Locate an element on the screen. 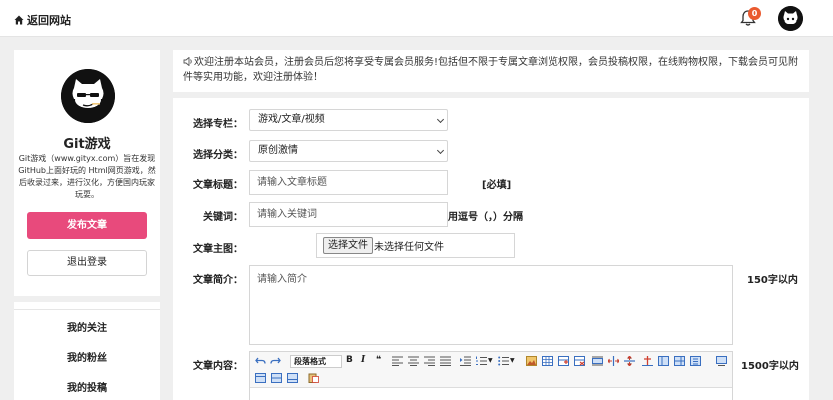  speaker-icon is located at coordinates (187, 61).